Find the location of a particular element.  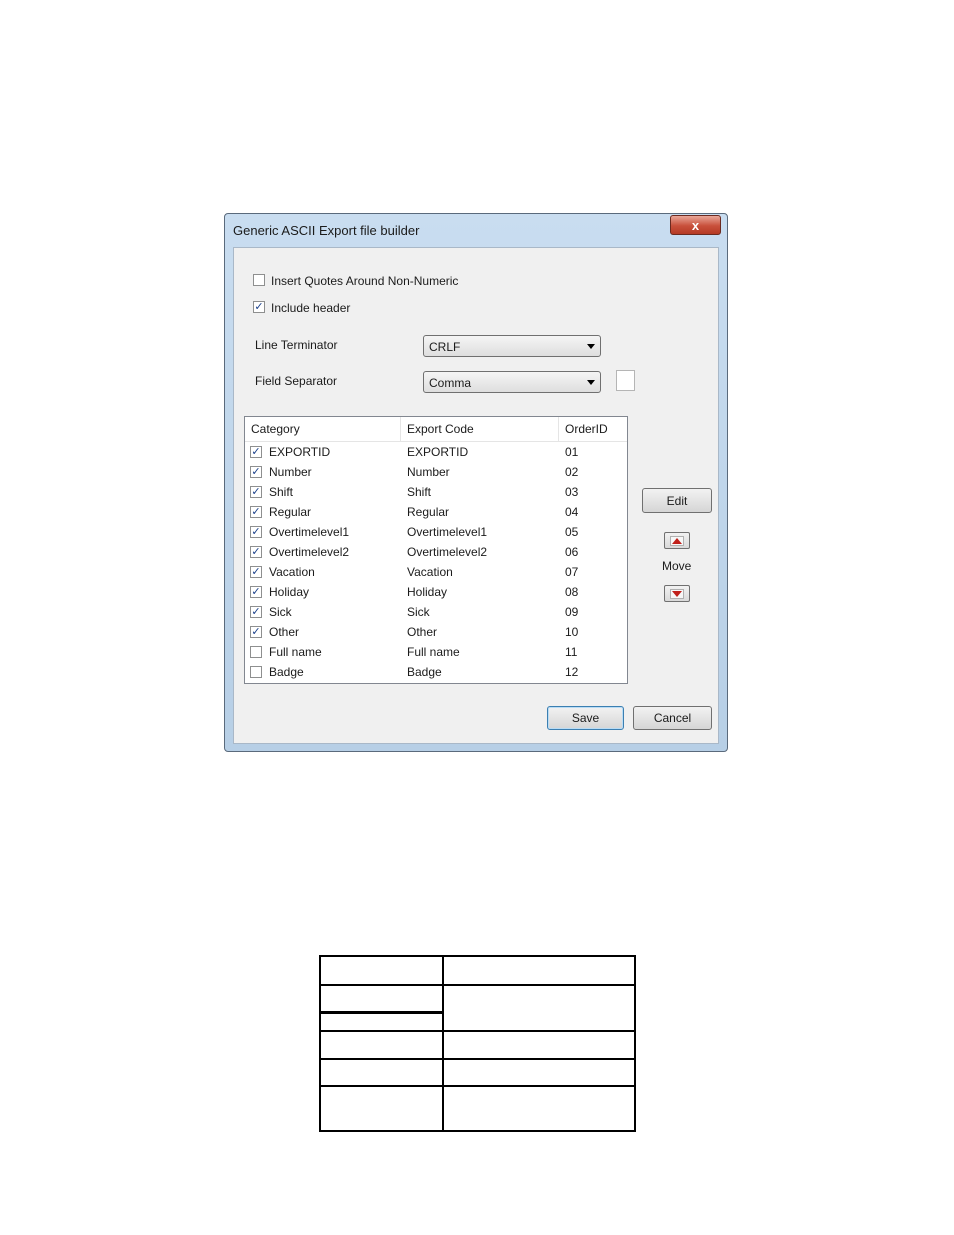

insert-quotes-label: Insert Quotes Around Non-Numeric is located at coordinates (365, 281).